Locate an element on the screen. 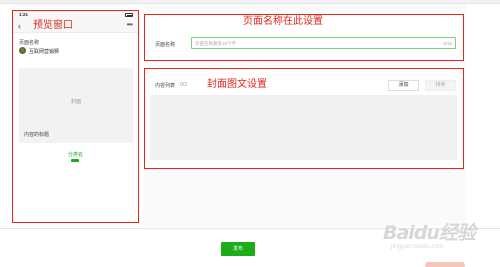 The height and width of the screenshot is (267, 500). phone-cover-placeholder: 封面 内容的标题 is located at coordinates (76, 105).